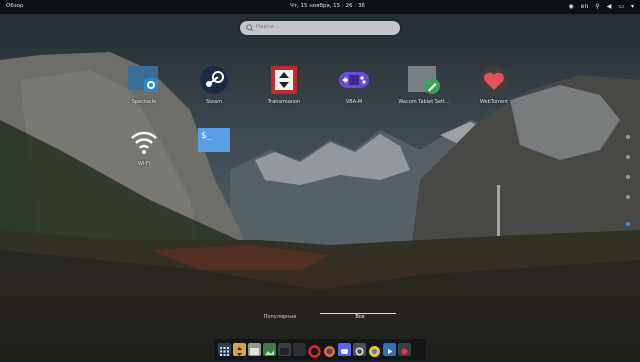 Image resolution: width=640 pixels, height=362 pixels. I want to click on app-vba-m: VBA-M, so click(354, 85).